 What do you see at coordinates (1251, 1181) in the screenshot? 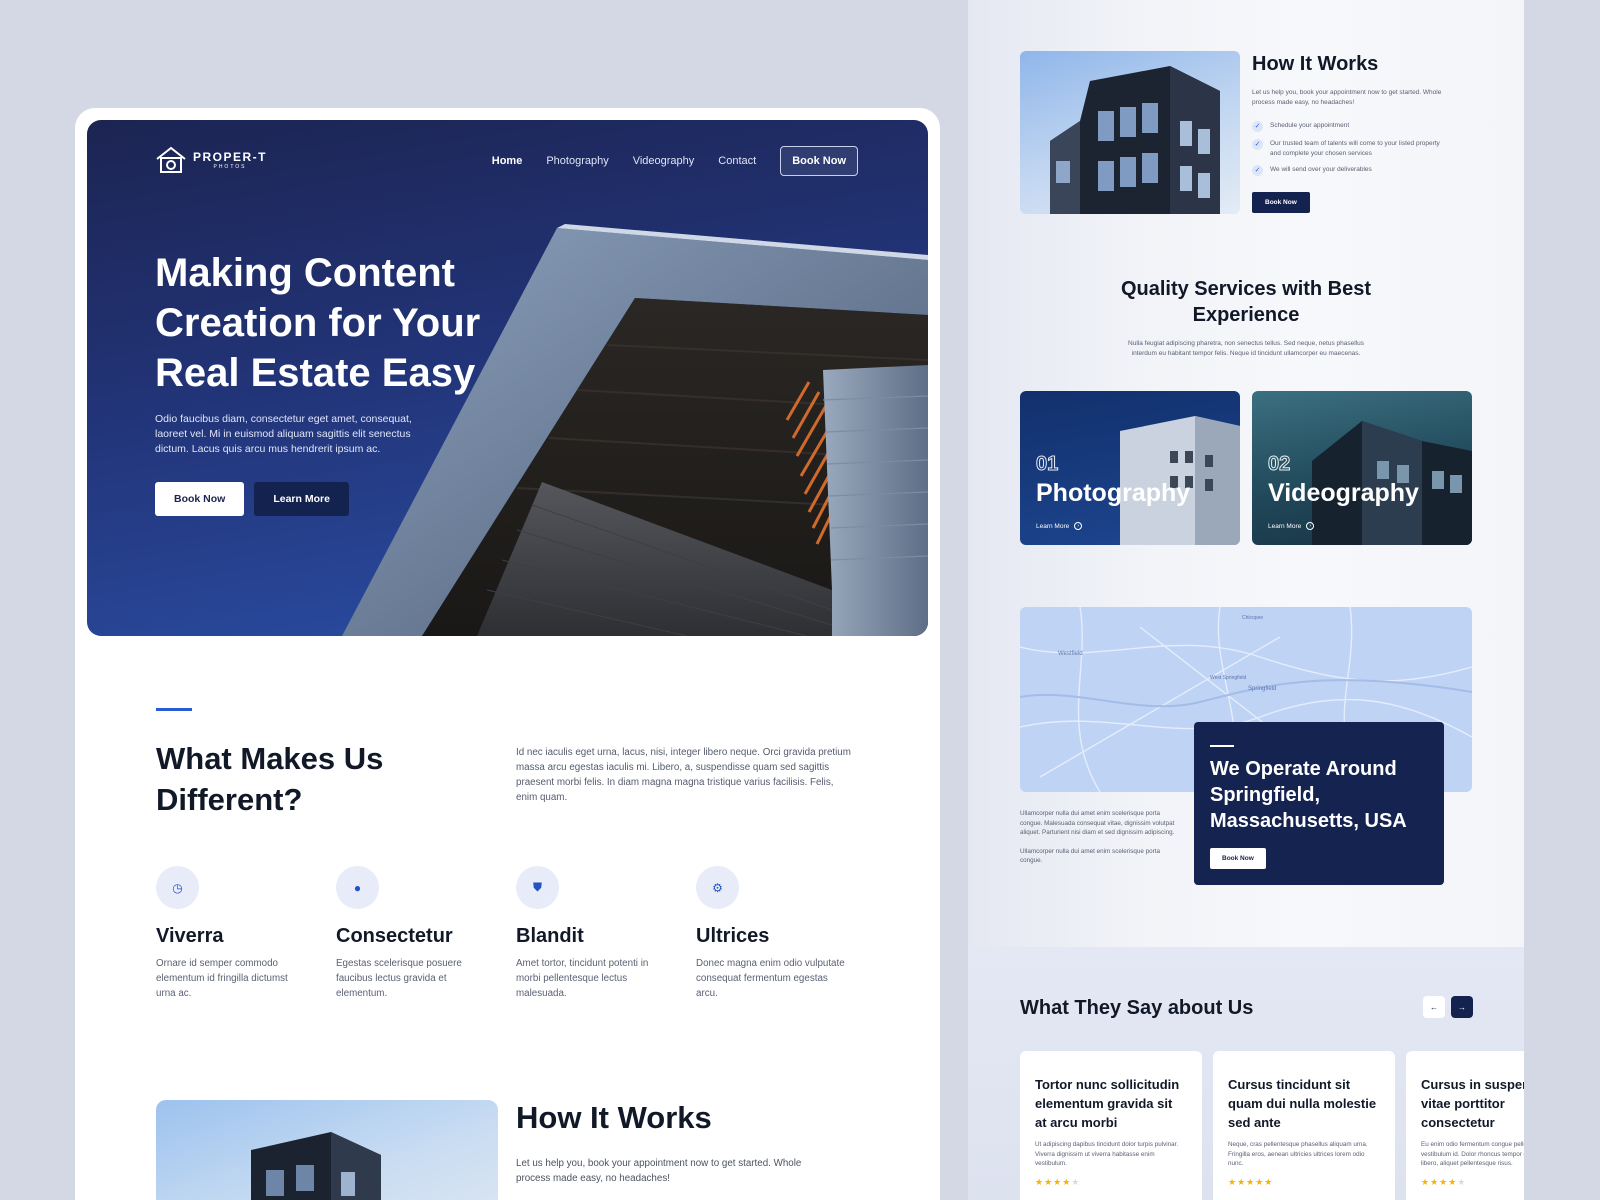
I see `star-icon: ★★★★★` at bounding box center [1251, 1181].